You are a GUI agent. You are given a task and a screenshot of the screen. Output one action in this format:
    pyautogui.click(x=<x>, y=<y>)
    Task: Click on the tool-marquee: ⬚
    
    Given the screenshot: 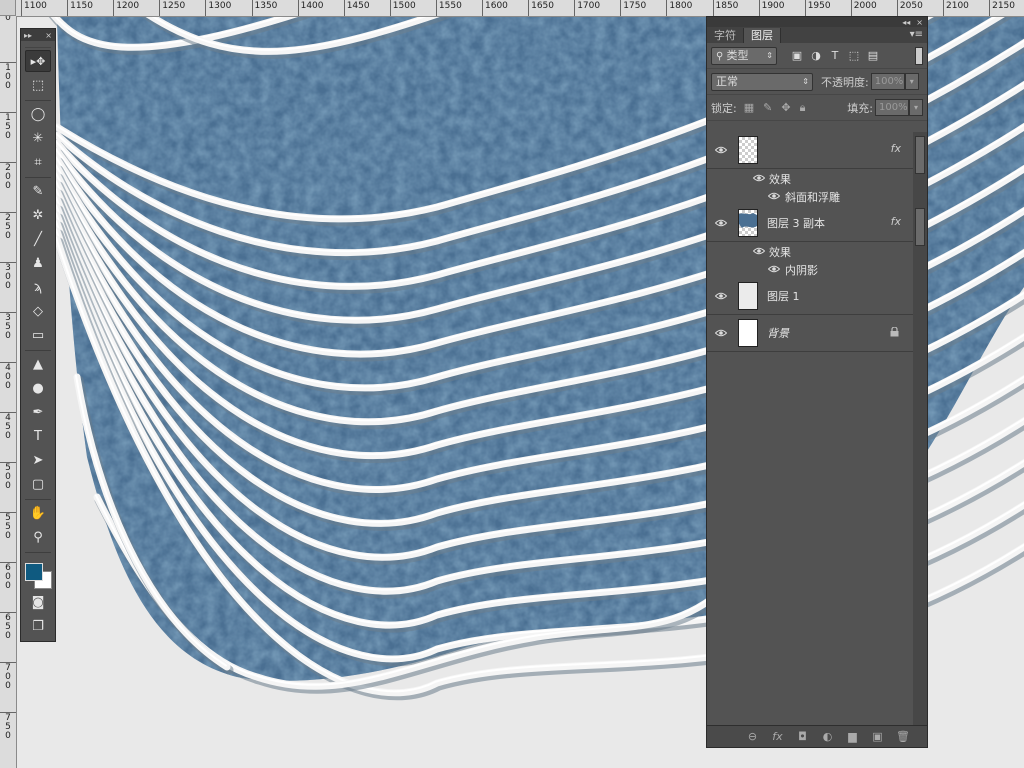 What is the action you would take?
    pyautogui.click(x=38, y=85)
    